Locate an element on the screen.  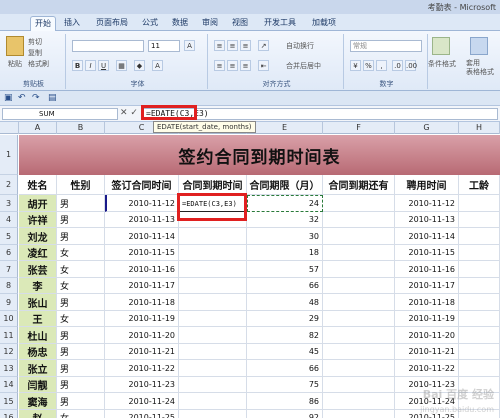
font-name-combobox is located at coordinates (108, 46).